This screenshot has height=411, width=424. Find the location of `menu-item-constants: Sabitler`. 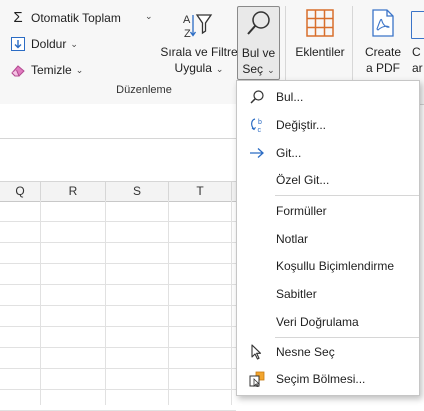

menu-item-constants: Sabitler is located at coordinates (328, 294).